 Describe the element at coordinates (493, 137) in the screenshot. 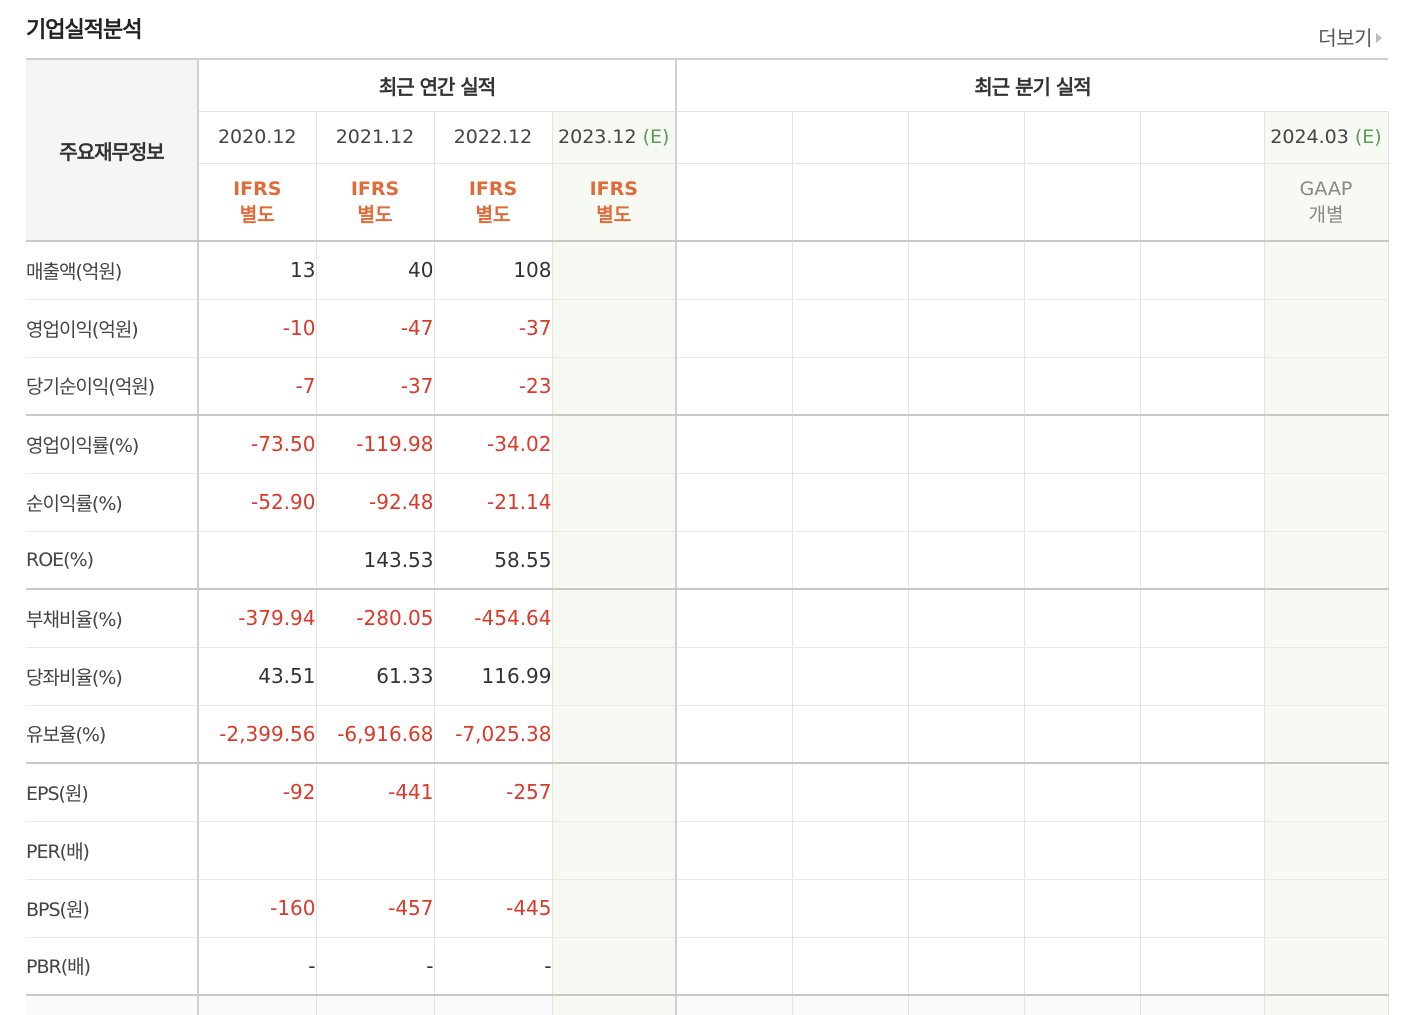

I see `period-header: 2022.12` at that location.